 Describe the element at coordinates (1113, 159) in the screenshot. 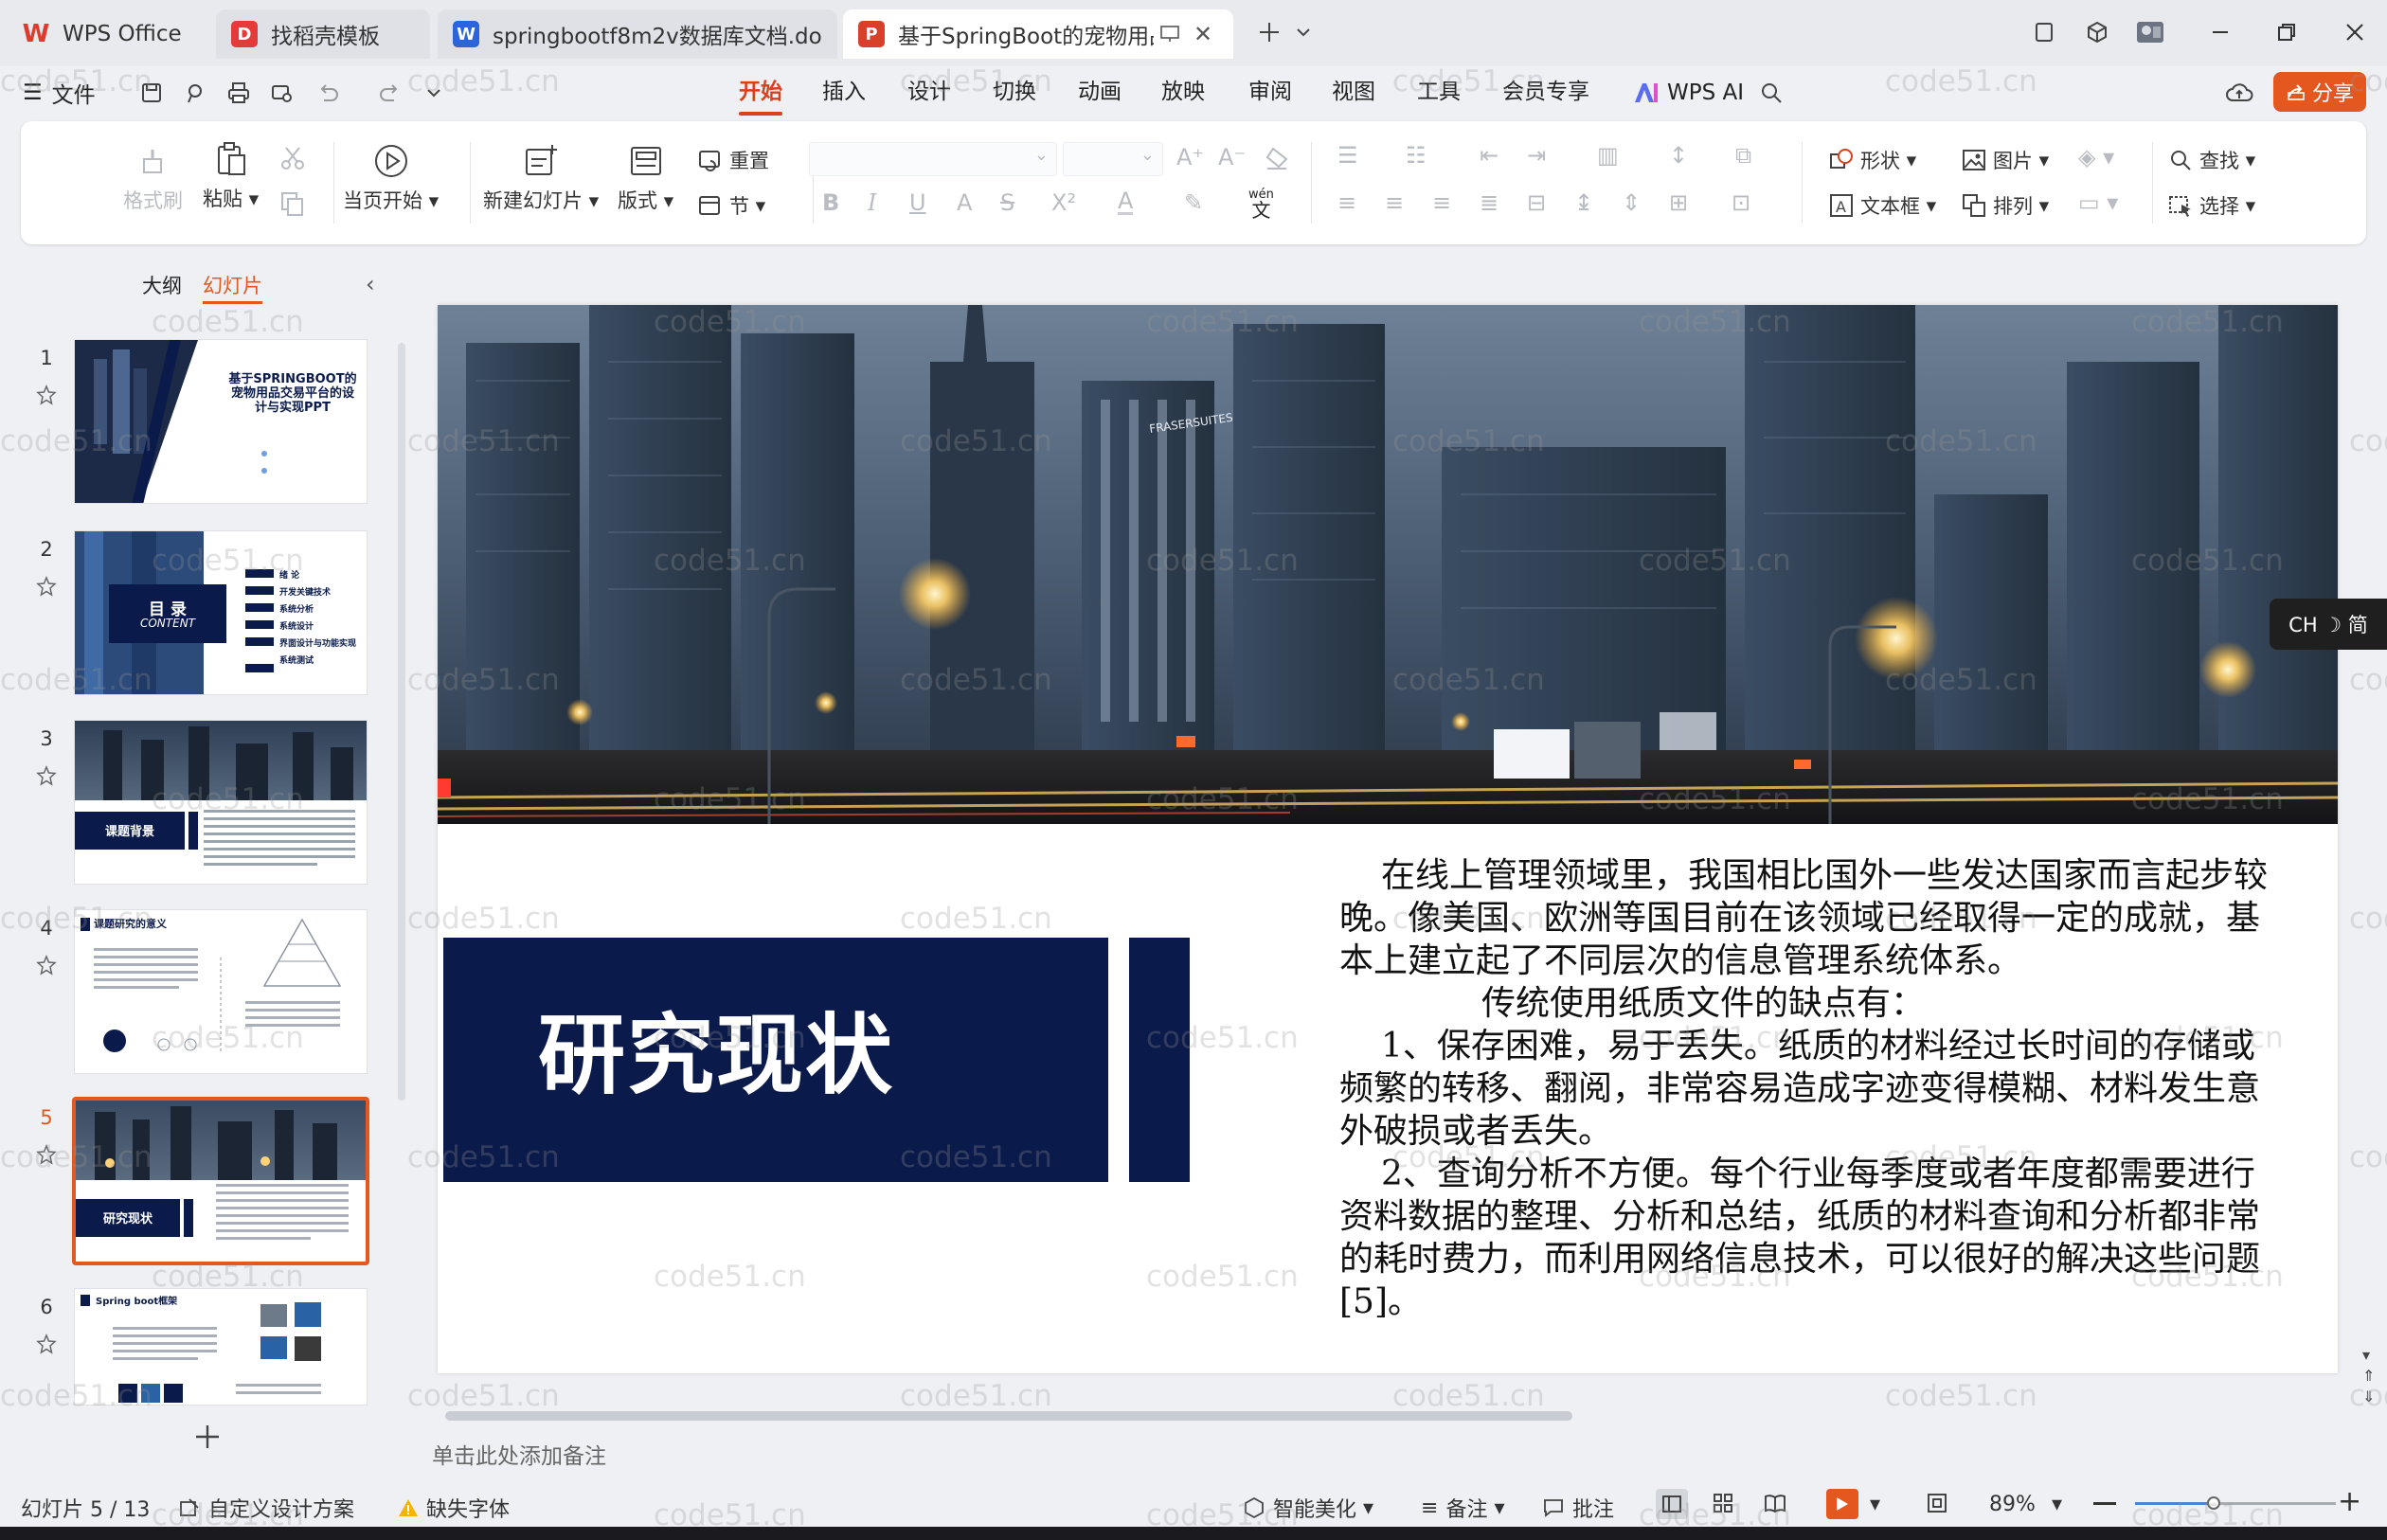

I see `font-size-select: ⌄` at that location.